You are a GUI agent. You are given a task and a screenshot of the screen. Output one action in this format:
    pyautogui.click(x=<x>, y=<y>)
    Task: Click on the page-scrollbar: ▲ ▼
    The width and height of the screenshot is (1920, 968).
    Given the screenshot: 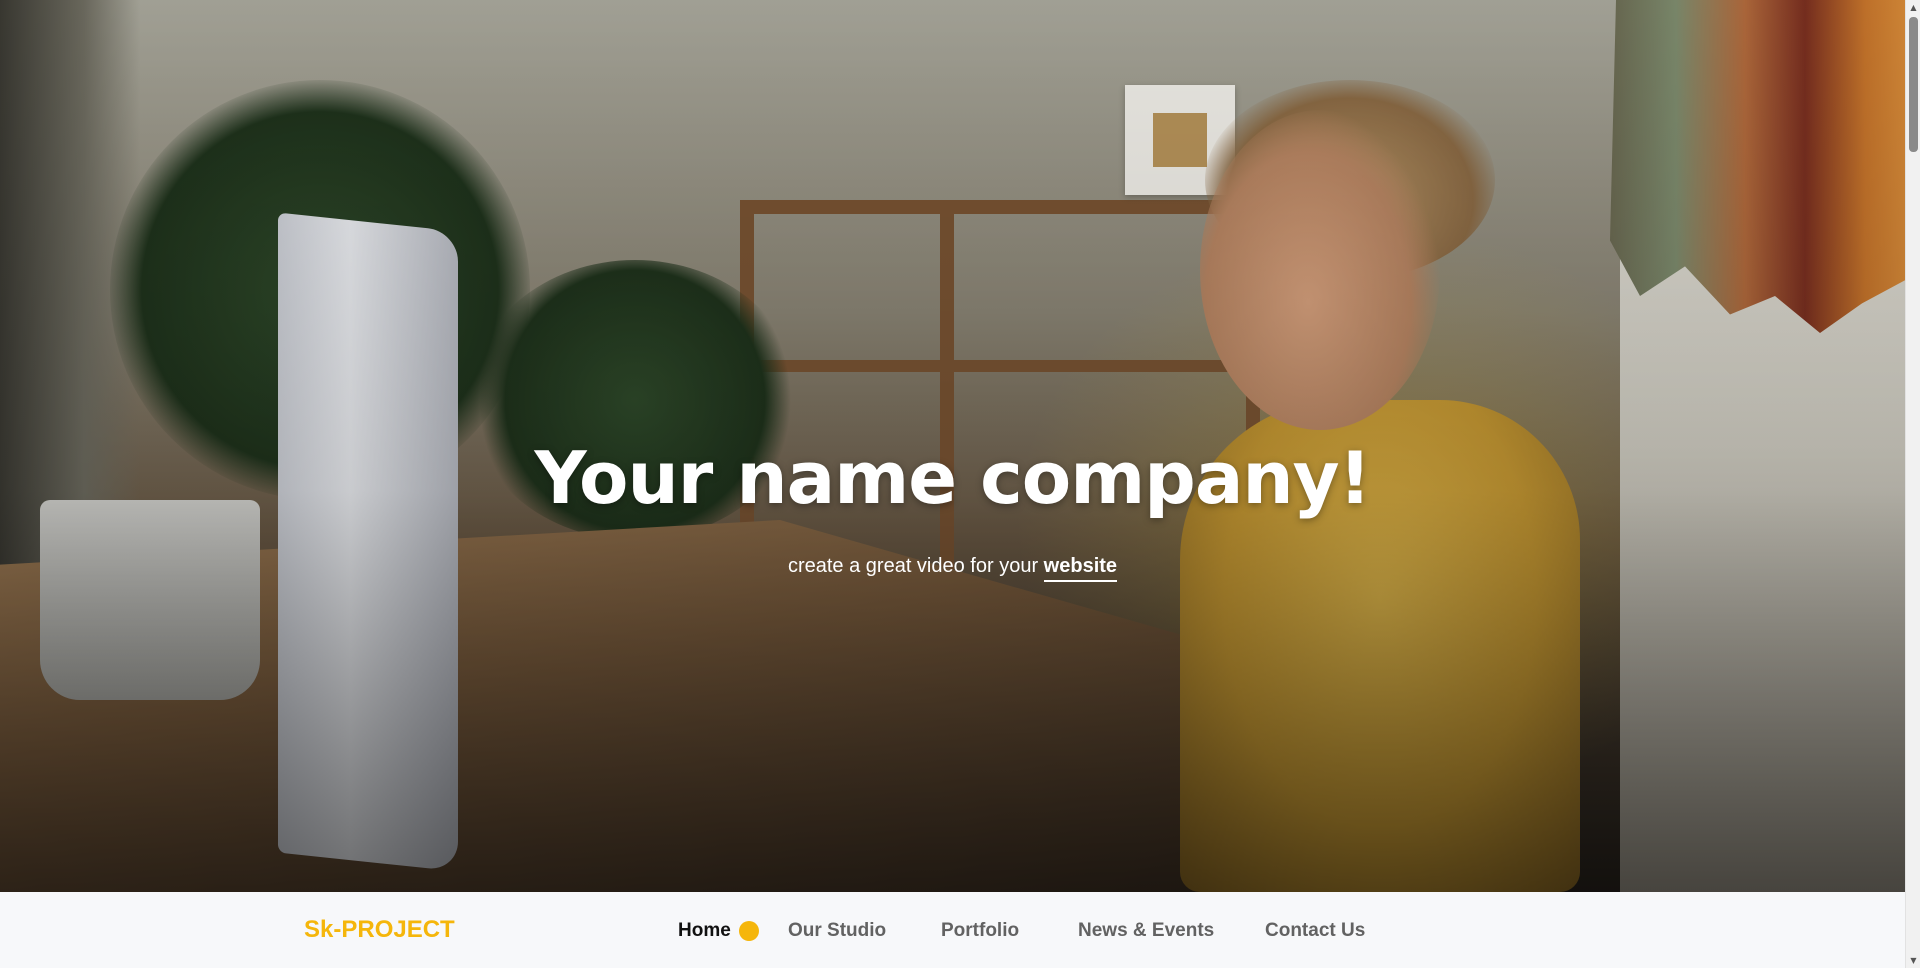 What is the action you would take?
    pyautogui.click(x=1912, y=484)
    